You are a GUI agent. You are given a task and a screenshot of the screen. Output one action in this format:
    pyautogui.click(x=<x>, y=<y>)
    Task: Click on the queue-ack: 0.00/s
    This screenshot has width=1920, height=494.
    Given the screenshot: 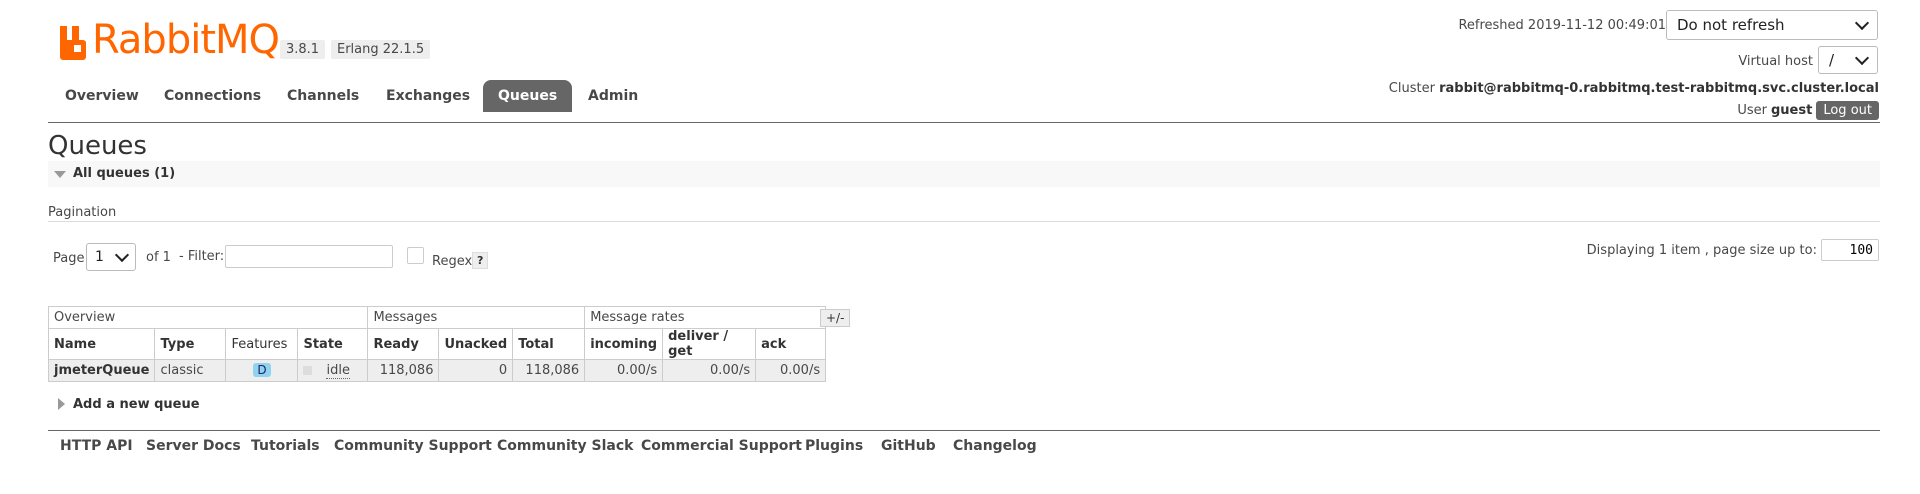 What is the action you would take?
    pyautogui.click(x=791, y=370)
    